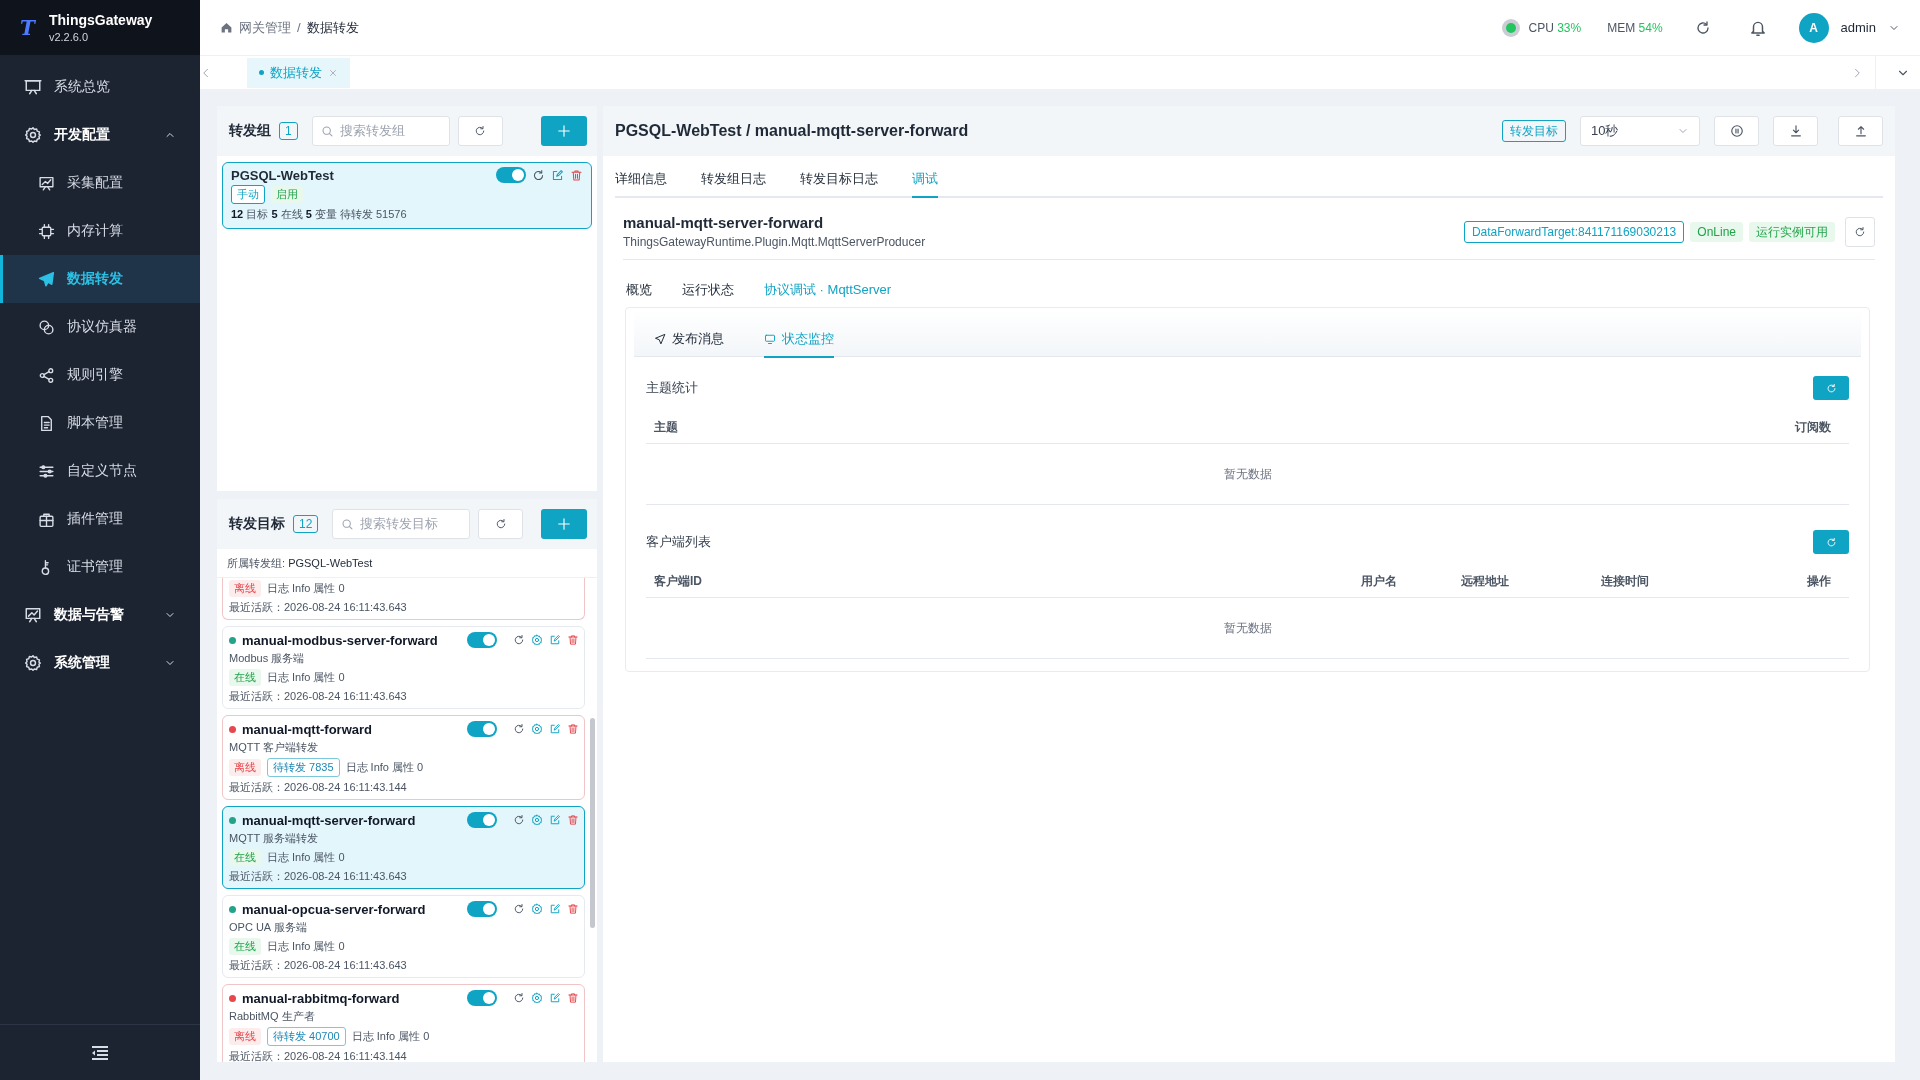  Describe the element at coordinates (770, 339) in the screenshot. I see `monitor-icon` at that location.